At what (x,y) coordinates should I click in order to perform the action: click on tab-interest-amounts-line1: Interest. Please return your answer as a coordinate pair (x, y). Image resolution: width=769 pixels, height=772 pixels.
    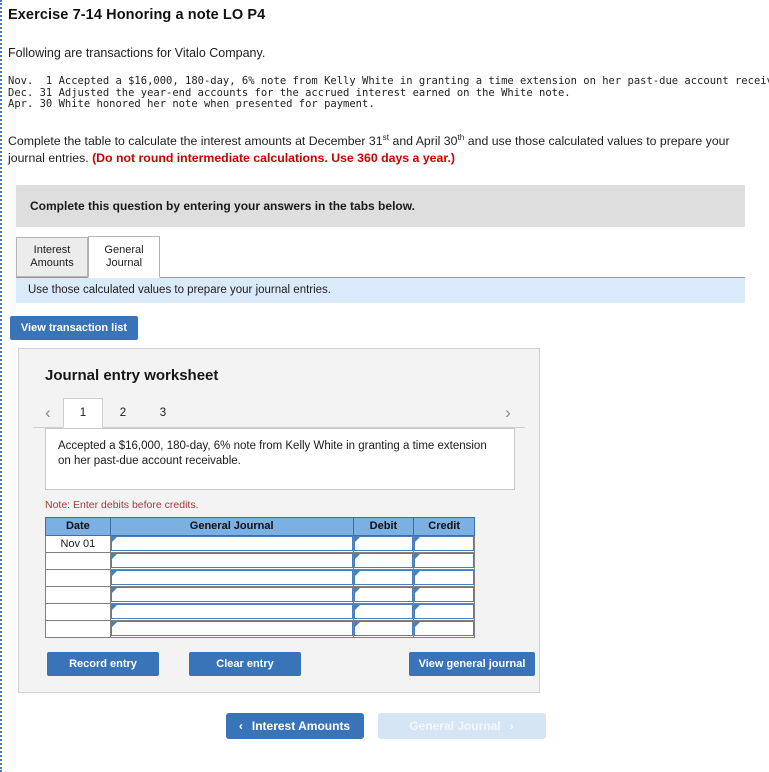
    Looking at the image, I should click on (52, 249).